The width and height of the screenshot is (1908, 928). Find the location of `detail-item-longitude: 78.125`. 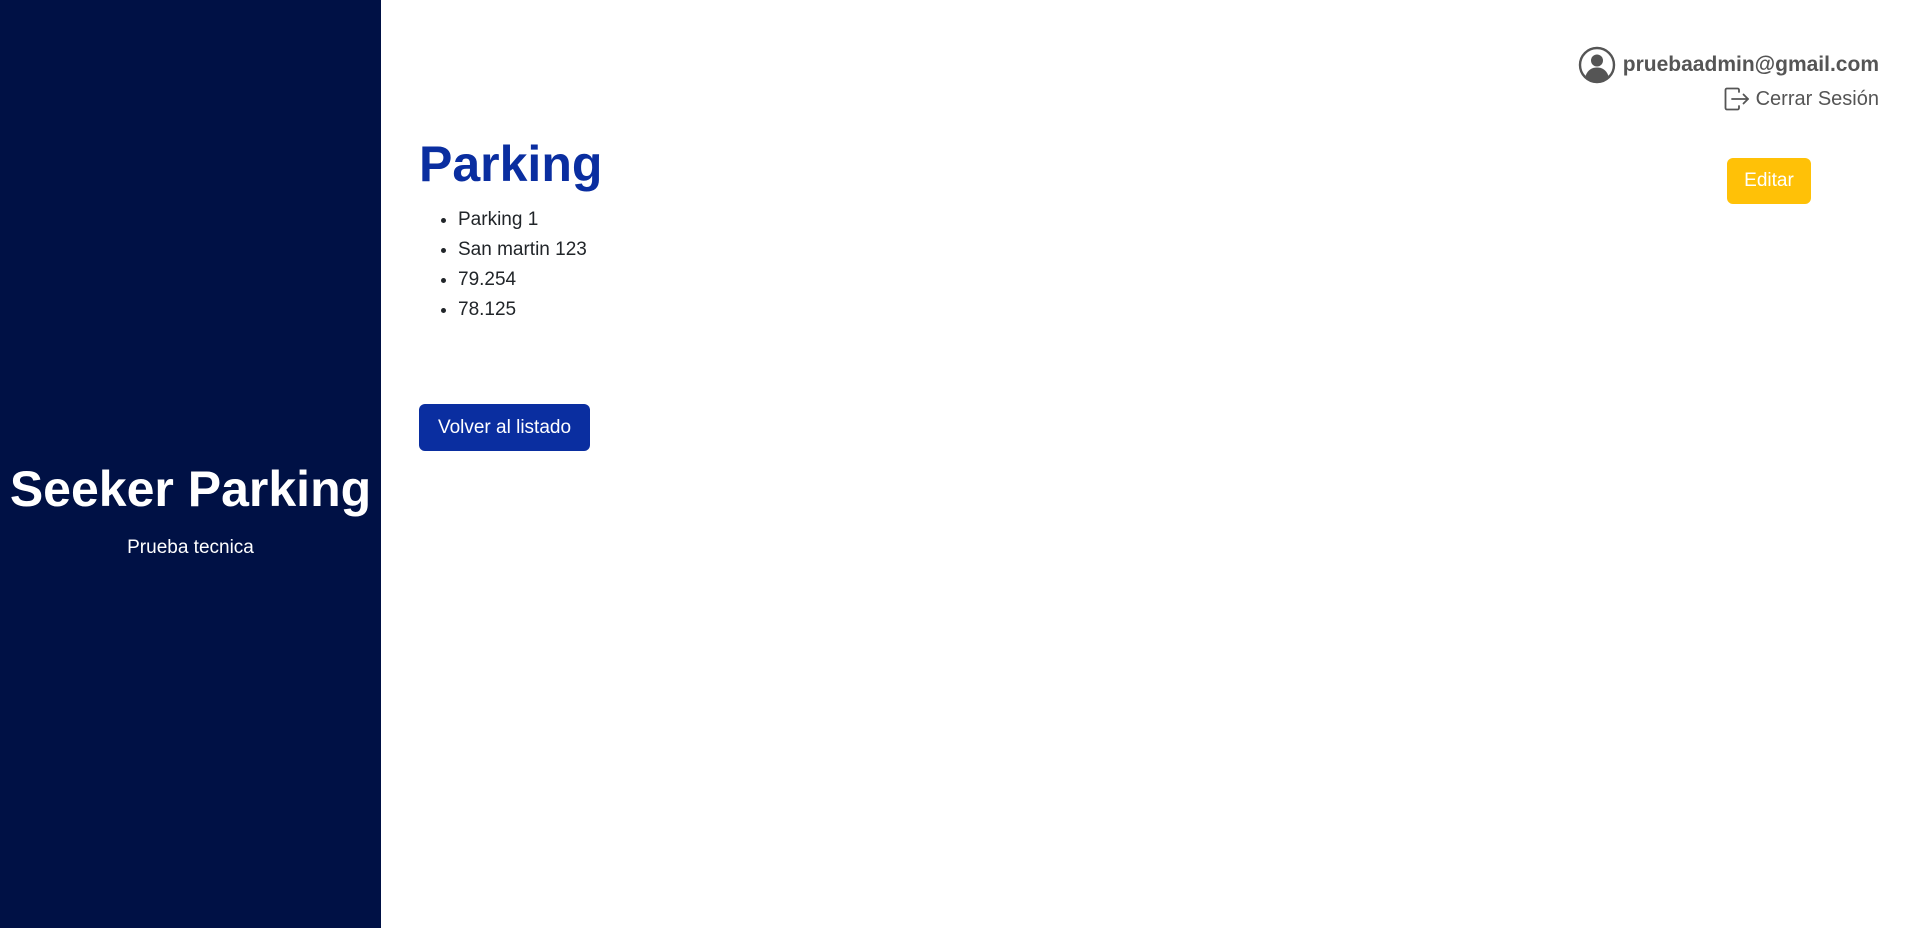

detail-item-longitude: 78.125 is located at coordinates (522, 310).